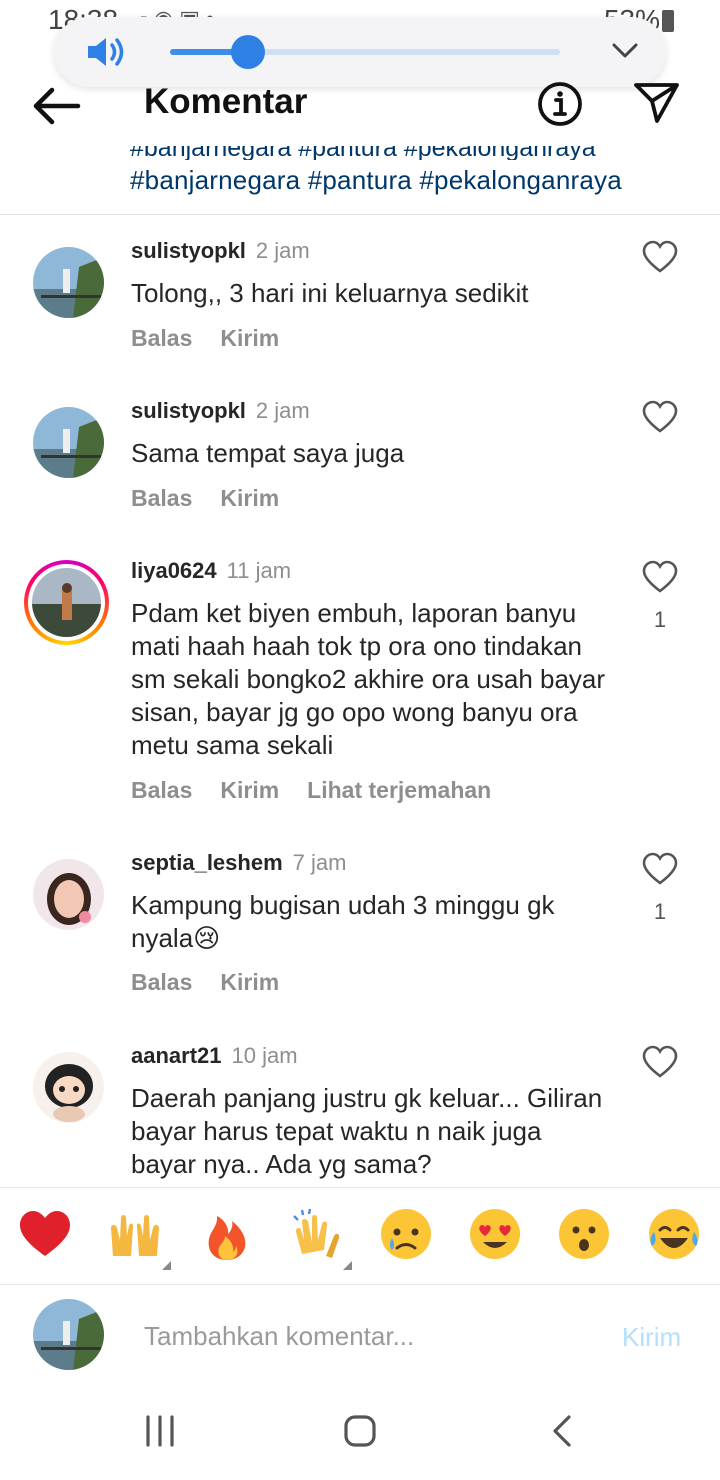  I want to click on crying-face-emoji-icon, so click(406, 1234).